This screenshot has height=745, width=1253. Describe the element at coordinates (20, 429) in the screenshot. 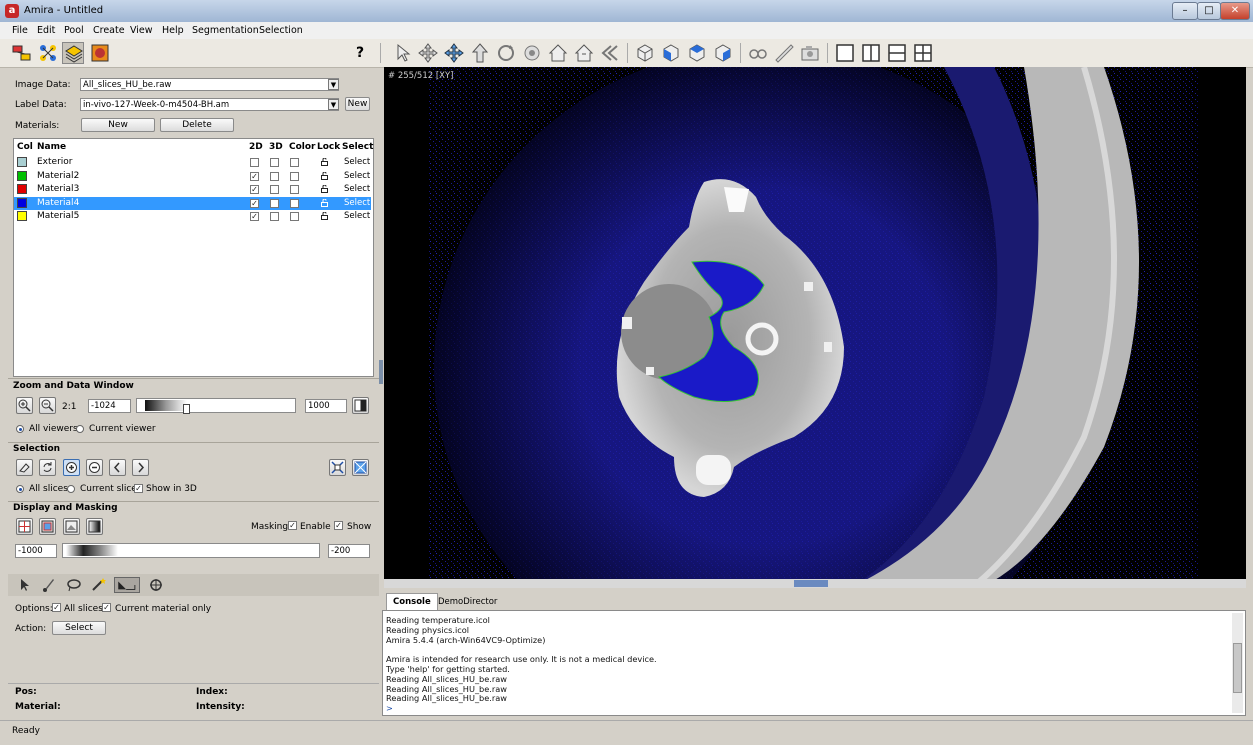

I see `all-viewers-radio` at that location.